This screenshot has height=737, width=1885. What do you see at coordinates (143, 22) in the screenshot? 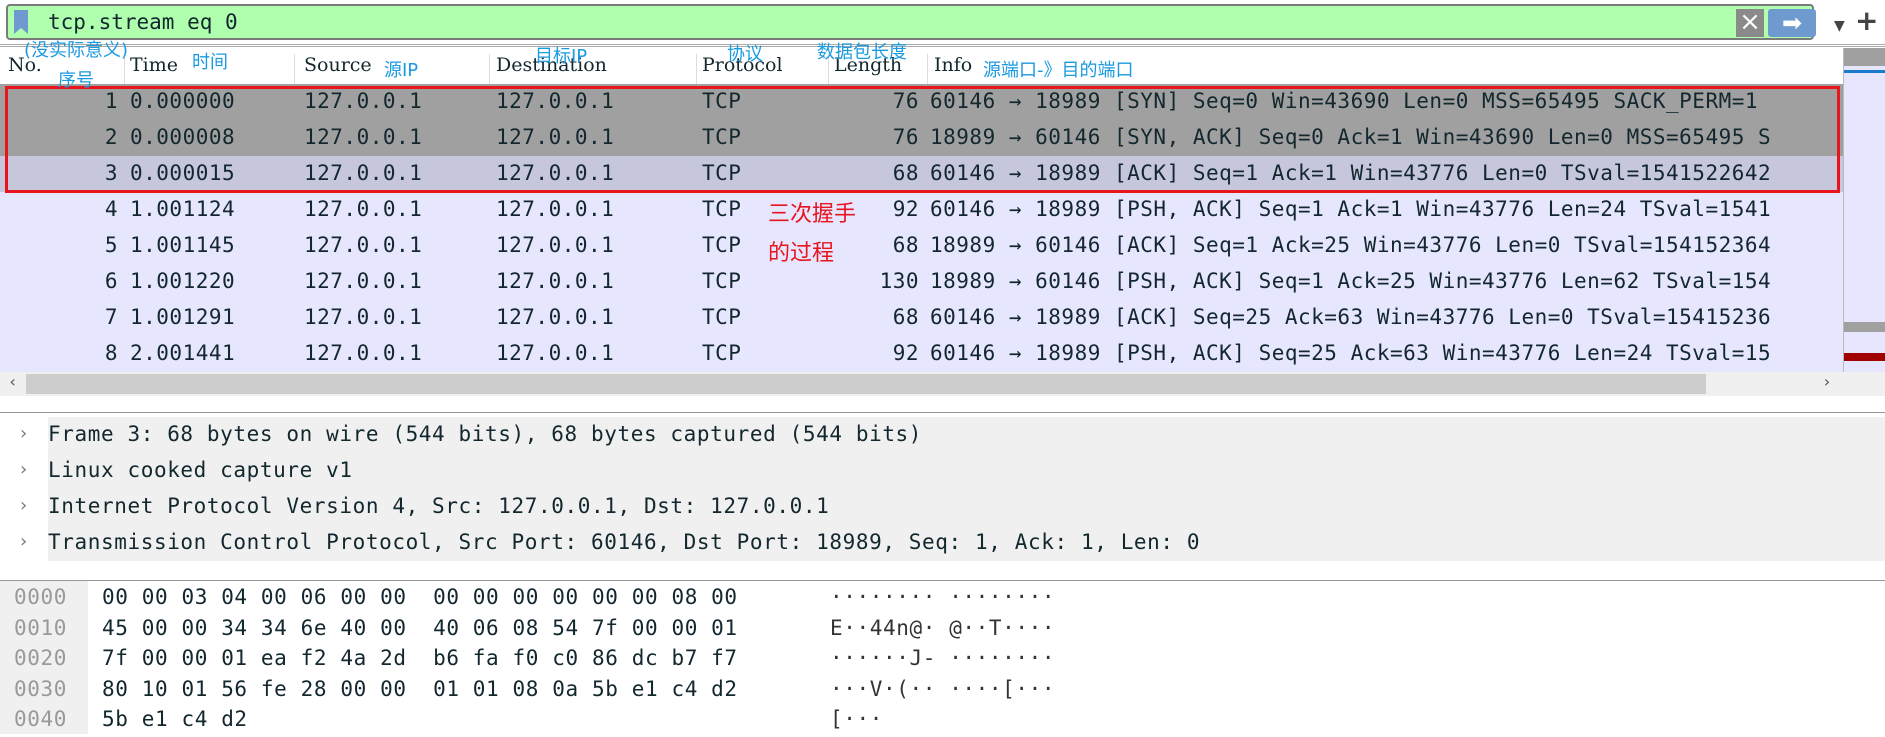
I see `filter-input: tcp.stream eq 0` at bounding box center [143, 22].